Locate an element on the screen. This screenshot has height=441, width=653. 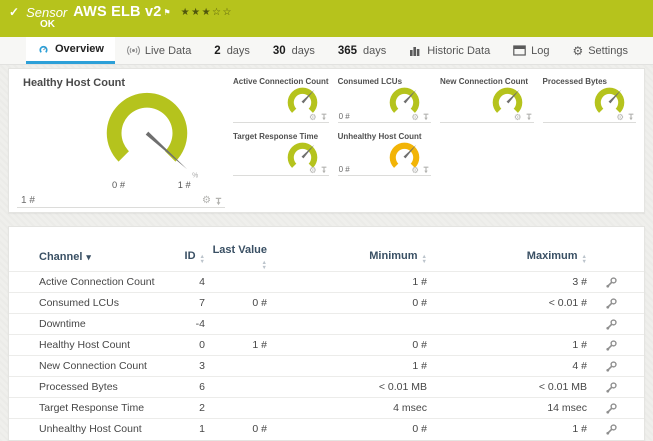
sort-desc-icon: ▾ is located at coordinates (88, 257).